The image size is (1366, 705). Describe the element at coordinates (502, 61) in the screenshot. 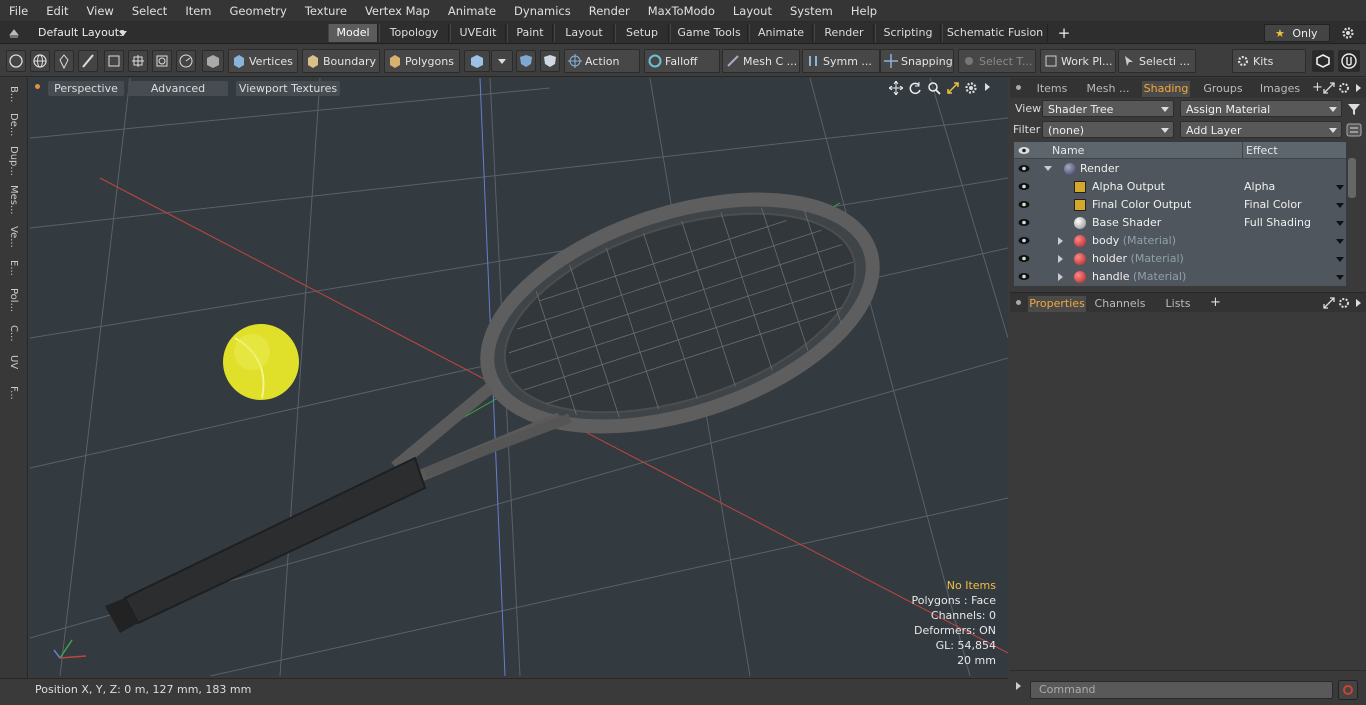

I see `mode-dropdown-button` at that location.